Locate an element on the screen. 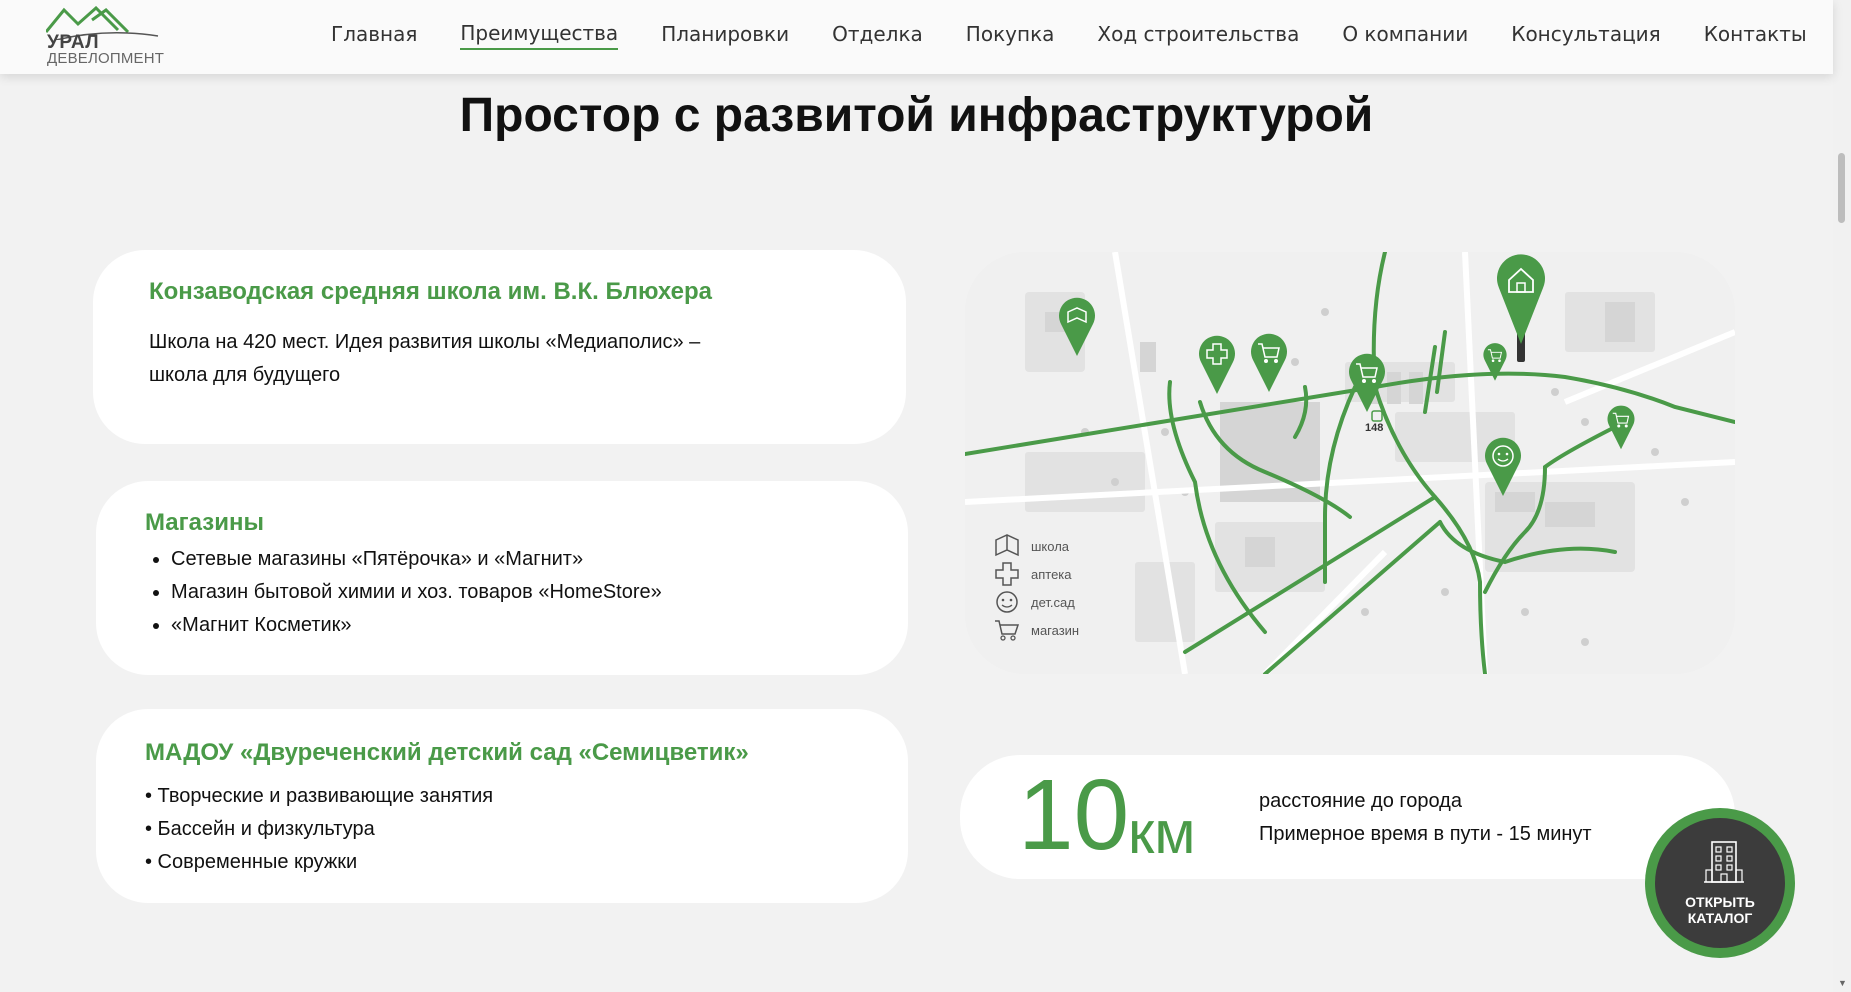 The width and height of the screenshot is (1851, 992). nav-item-advantages: Преимущества is located at coordinates (539, 35).